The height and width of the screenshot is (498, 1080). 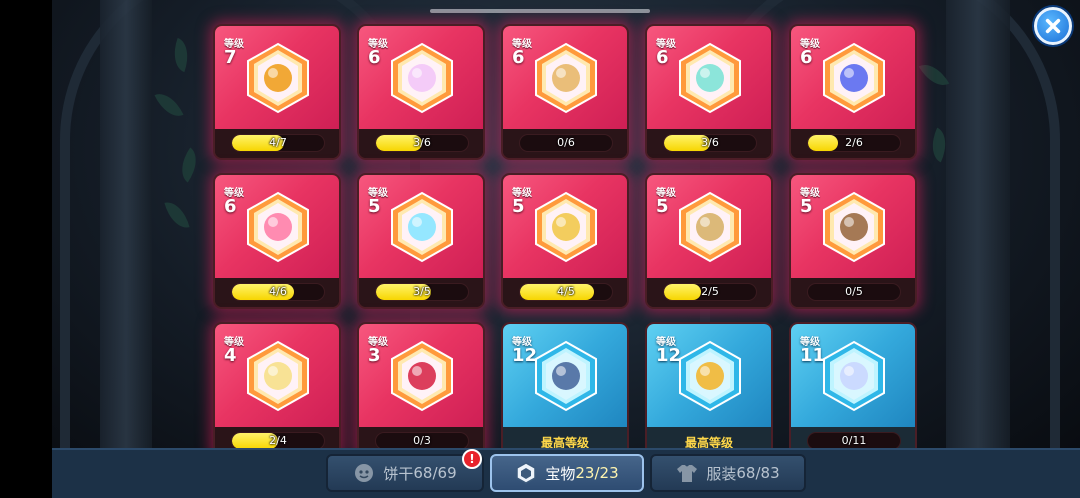 I want to click on progress-bar: 2/6, so click(x=854, y=143).